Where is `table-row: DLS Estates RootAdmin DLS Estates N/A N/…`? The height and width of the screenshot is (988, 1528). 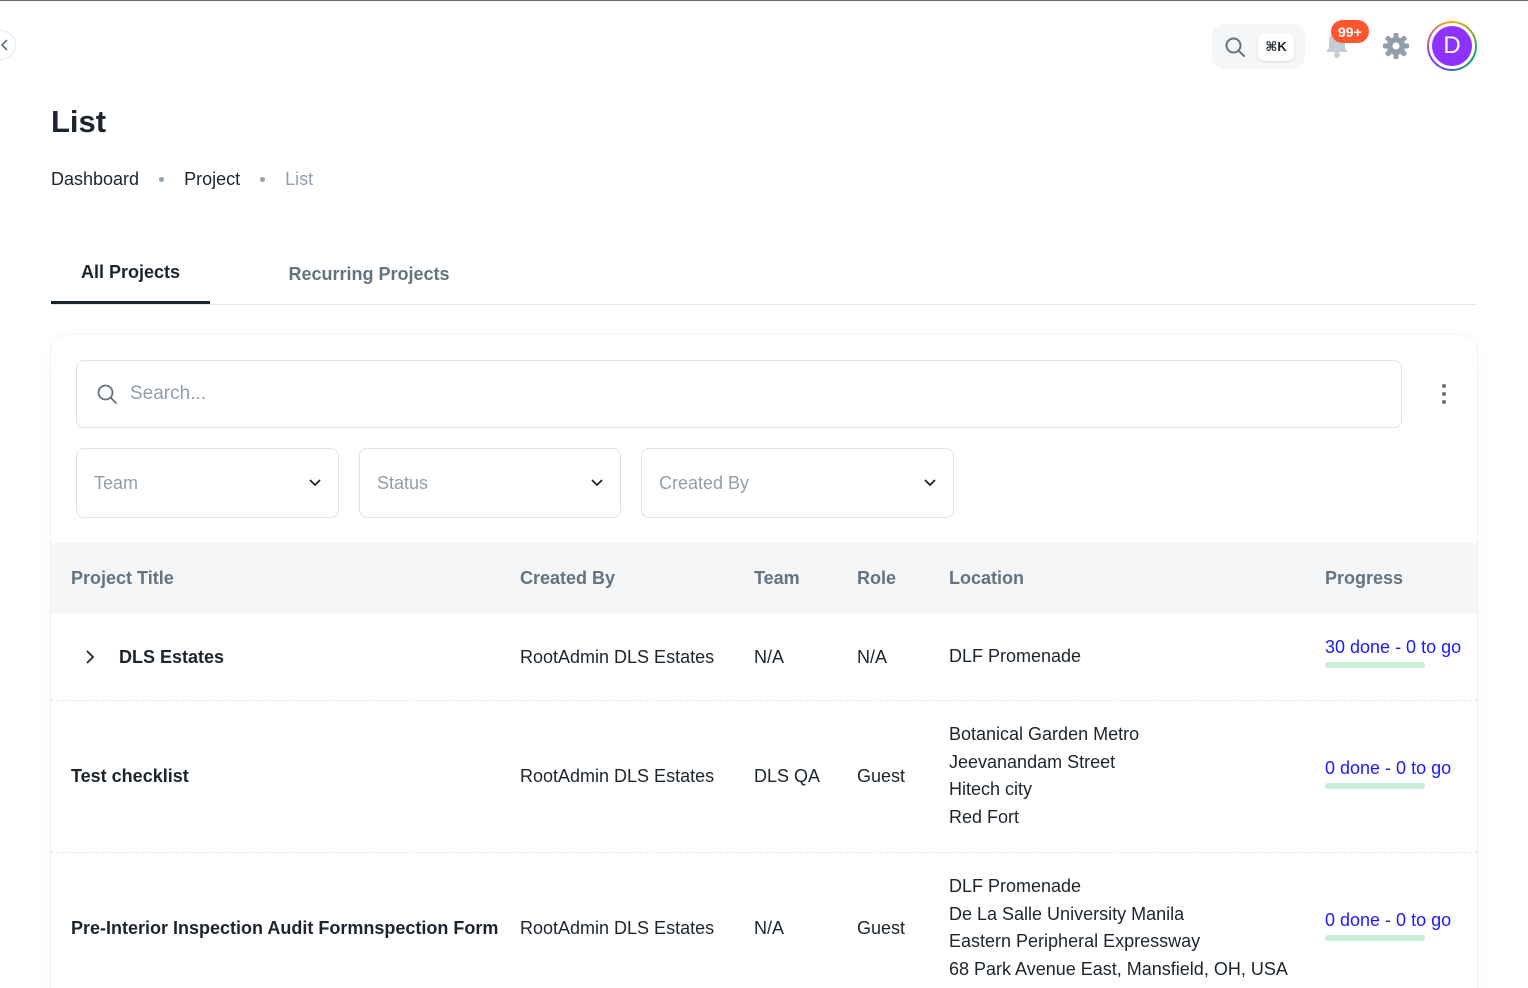
table-row: DLS Estates RootAdmin DLS Estates N/A N/… is located at coordinates (764, 657).